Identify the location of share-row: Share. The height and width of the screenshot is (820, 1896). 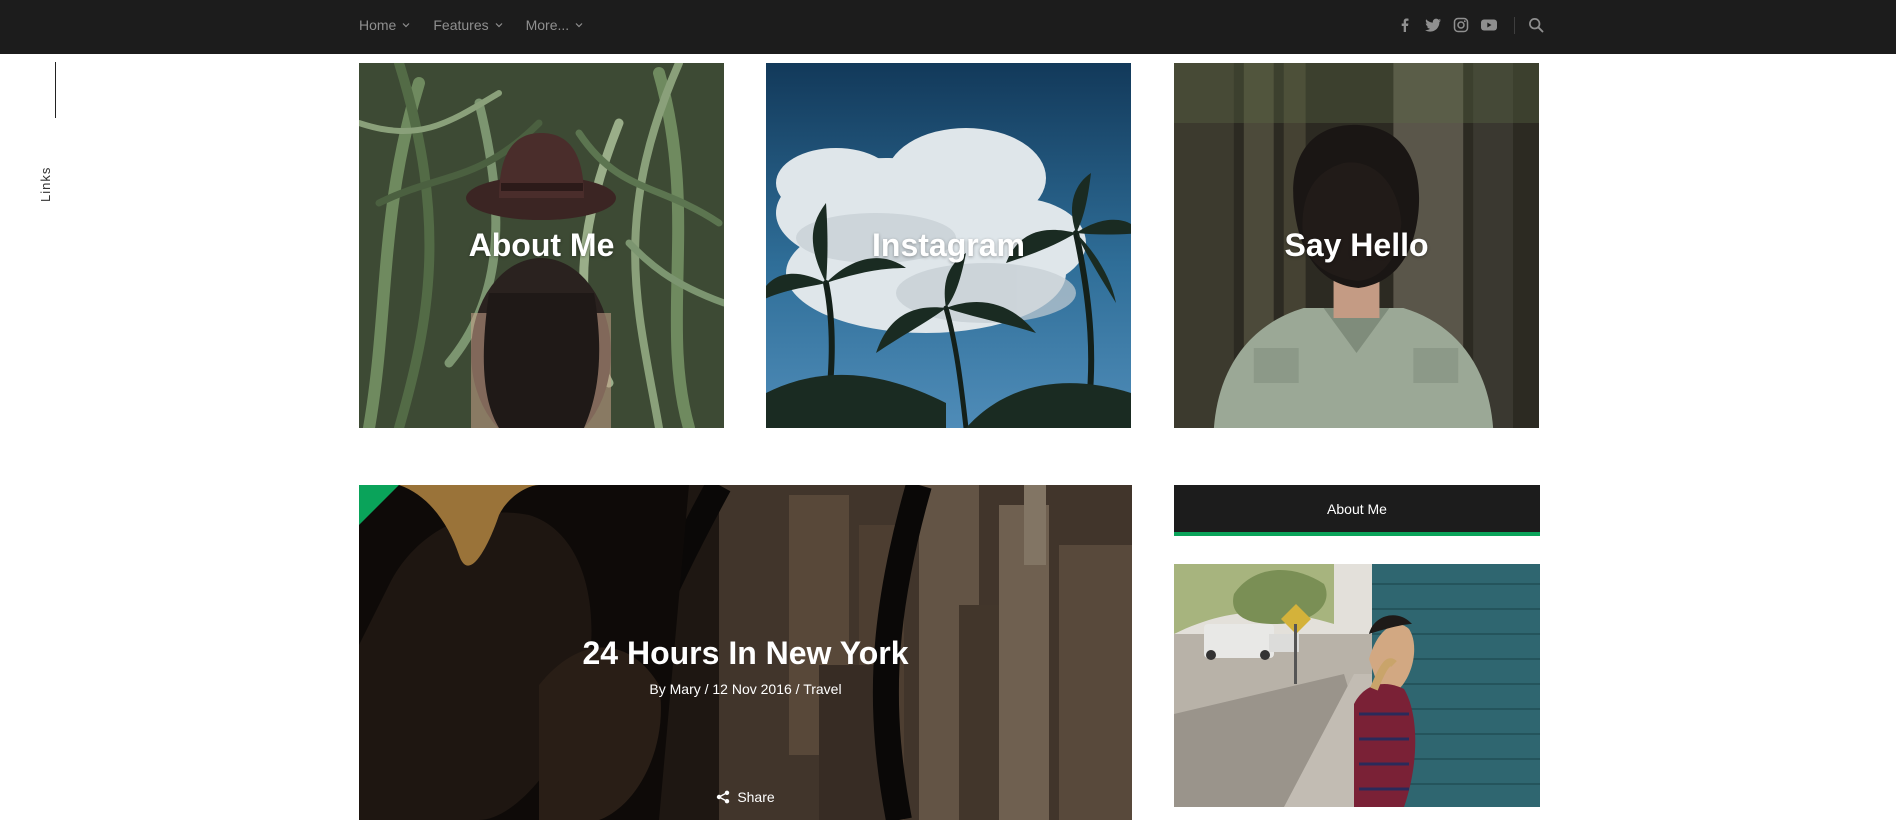
(745, 797).